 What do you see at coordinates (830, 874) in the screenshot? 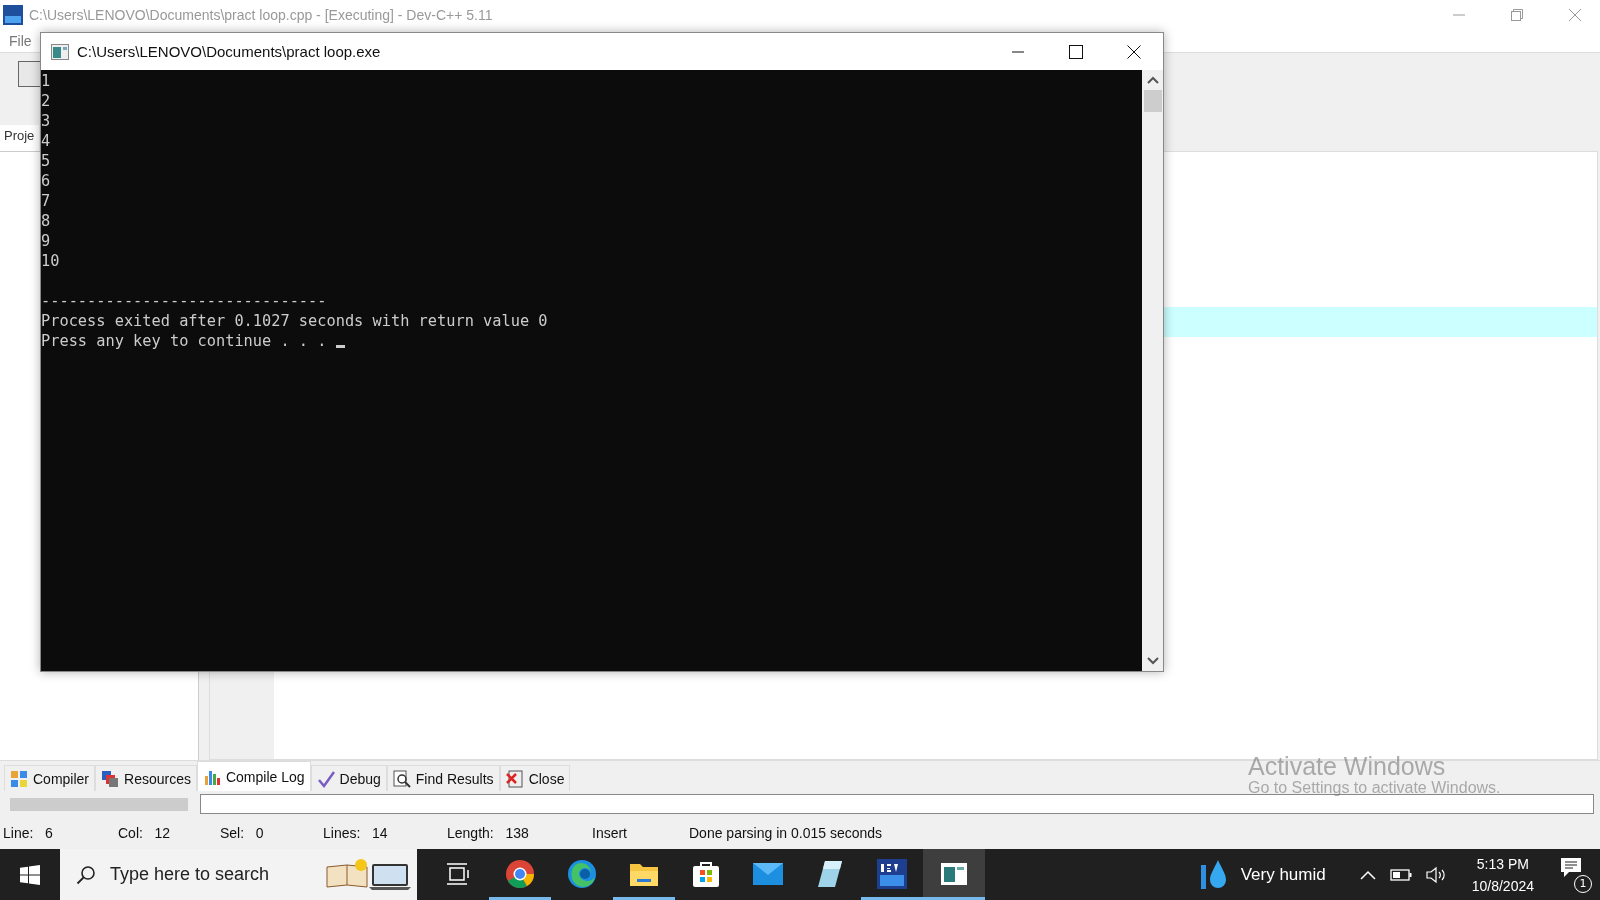
I see `notepad-icon` at bounding box center [830, 874].